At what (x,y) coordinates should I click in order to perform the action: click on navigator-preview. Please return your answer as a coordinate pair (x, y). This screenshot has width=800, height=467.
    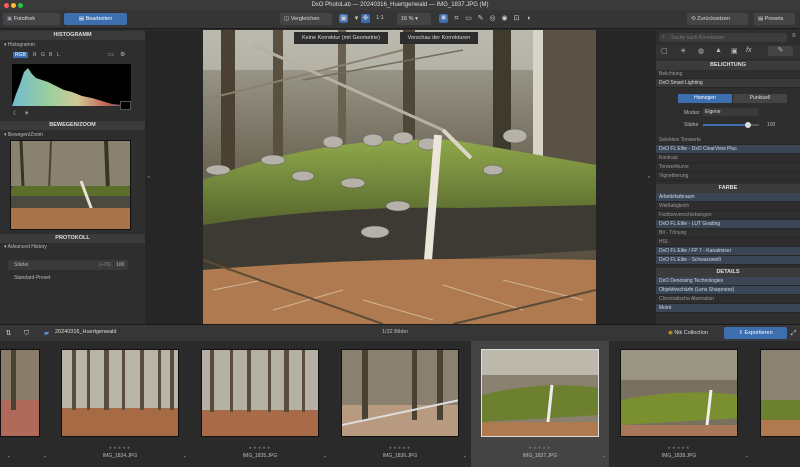
    Looking at the image, I should click on (70, 185).